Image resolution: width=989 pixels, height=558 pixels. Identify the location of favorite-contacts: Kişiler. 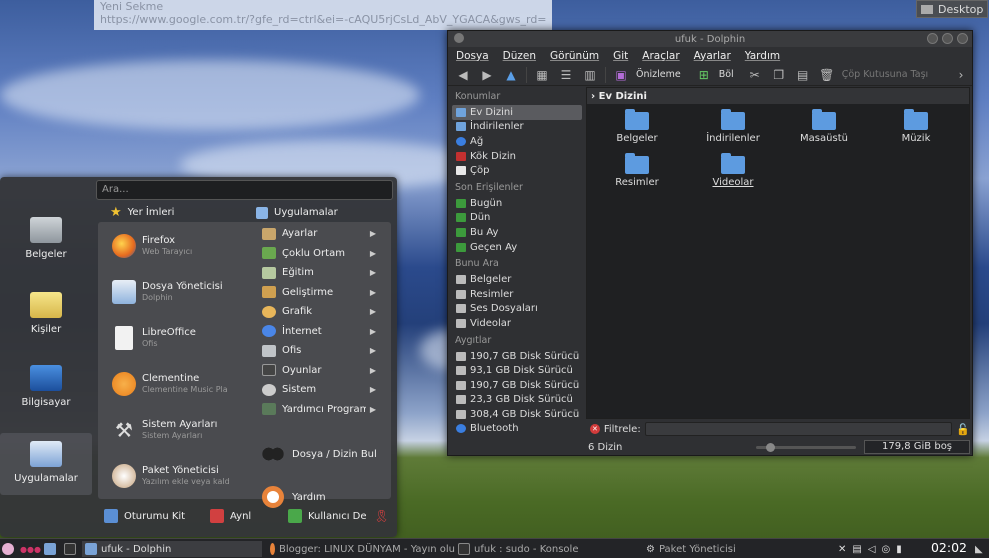
(46, 313).